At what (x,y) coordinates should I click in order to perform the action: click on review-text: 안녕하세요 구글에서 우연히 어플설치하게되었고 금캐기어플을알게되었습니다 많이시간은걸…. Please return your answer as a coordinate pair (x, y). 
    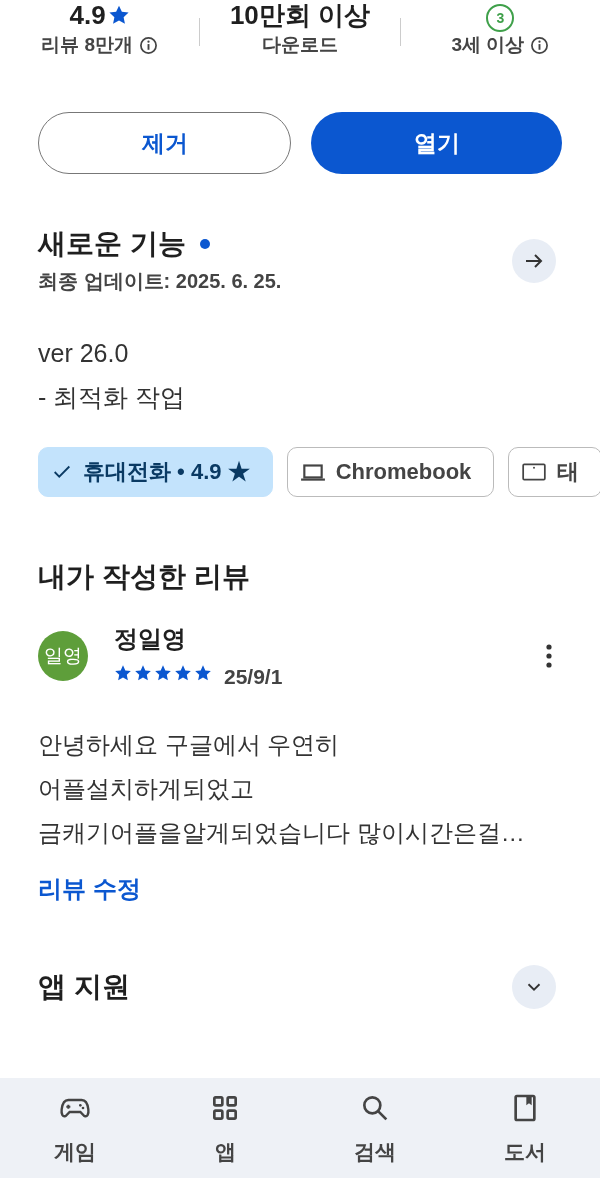
    Looking at the image, I should click on (282, 789).